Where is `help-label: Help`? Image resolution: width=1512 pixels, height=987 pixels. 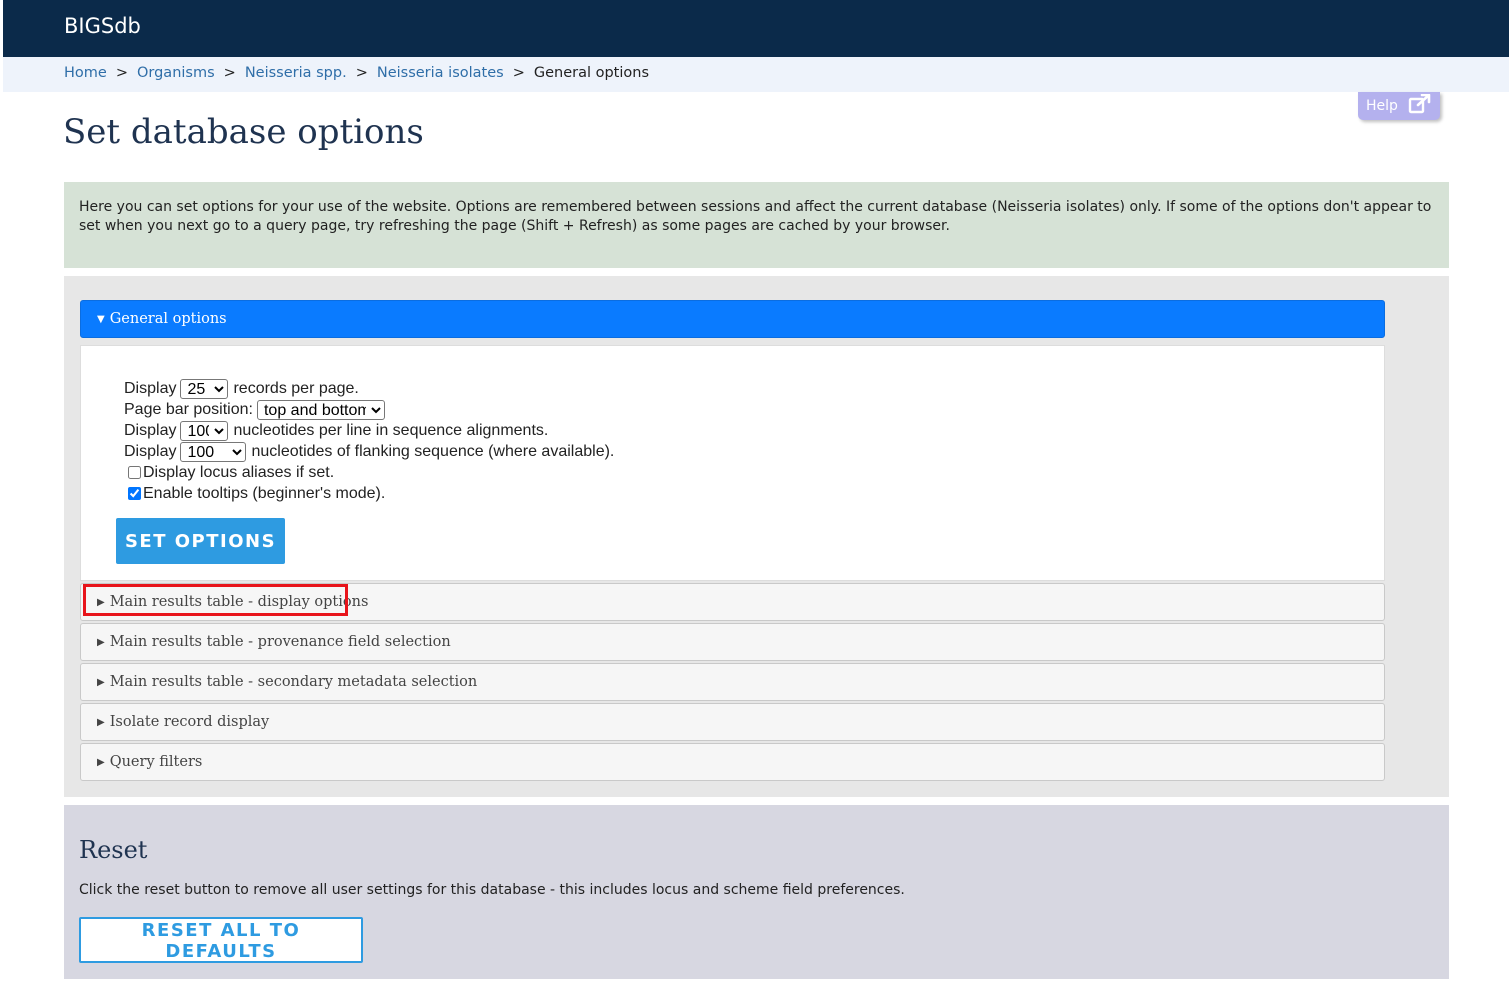 help-label: Help is located at coordinates (1382, 106).